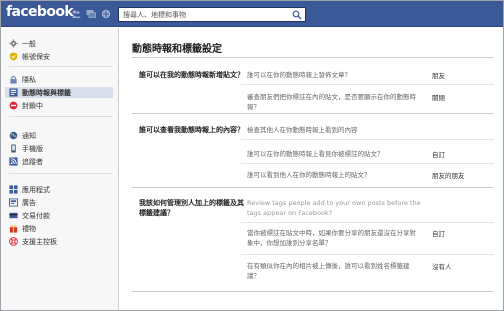 The image size is (504, 311). Describe the element at coordinates (13, 161) in the screenshot. I see `rss-icon` at that location.